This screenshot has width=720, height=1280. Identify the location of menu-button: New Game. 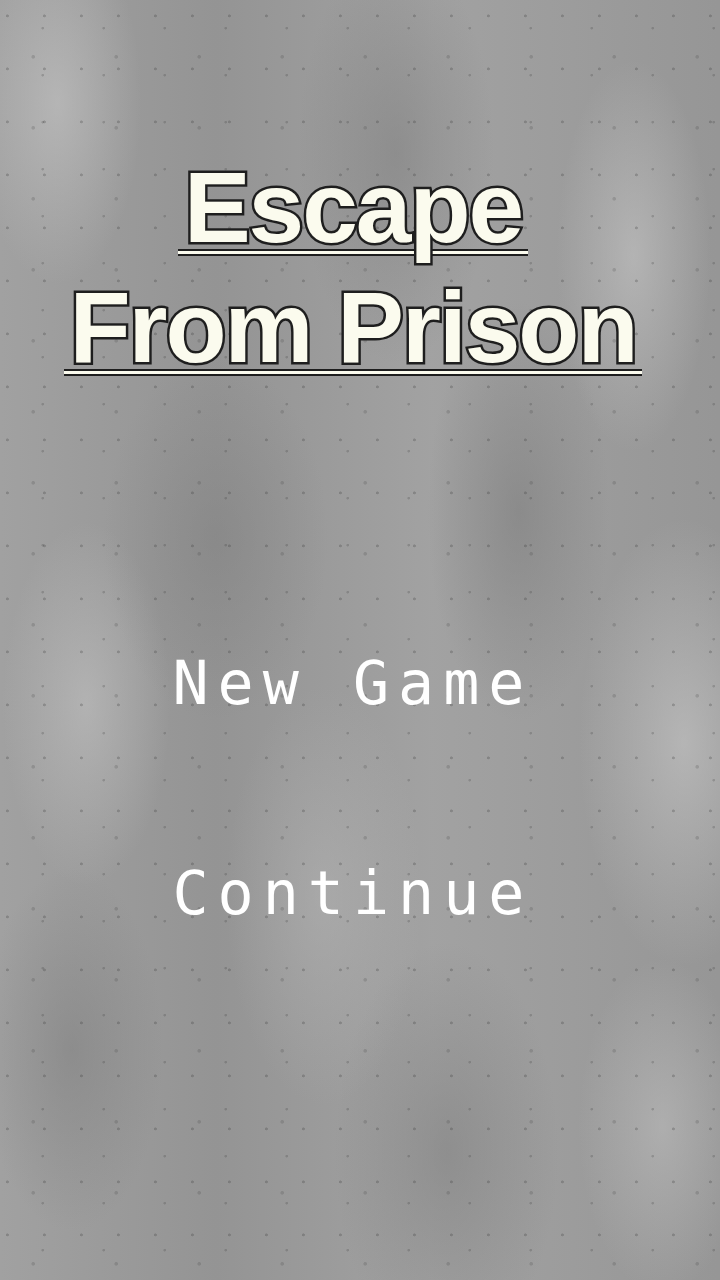
(353, 683).